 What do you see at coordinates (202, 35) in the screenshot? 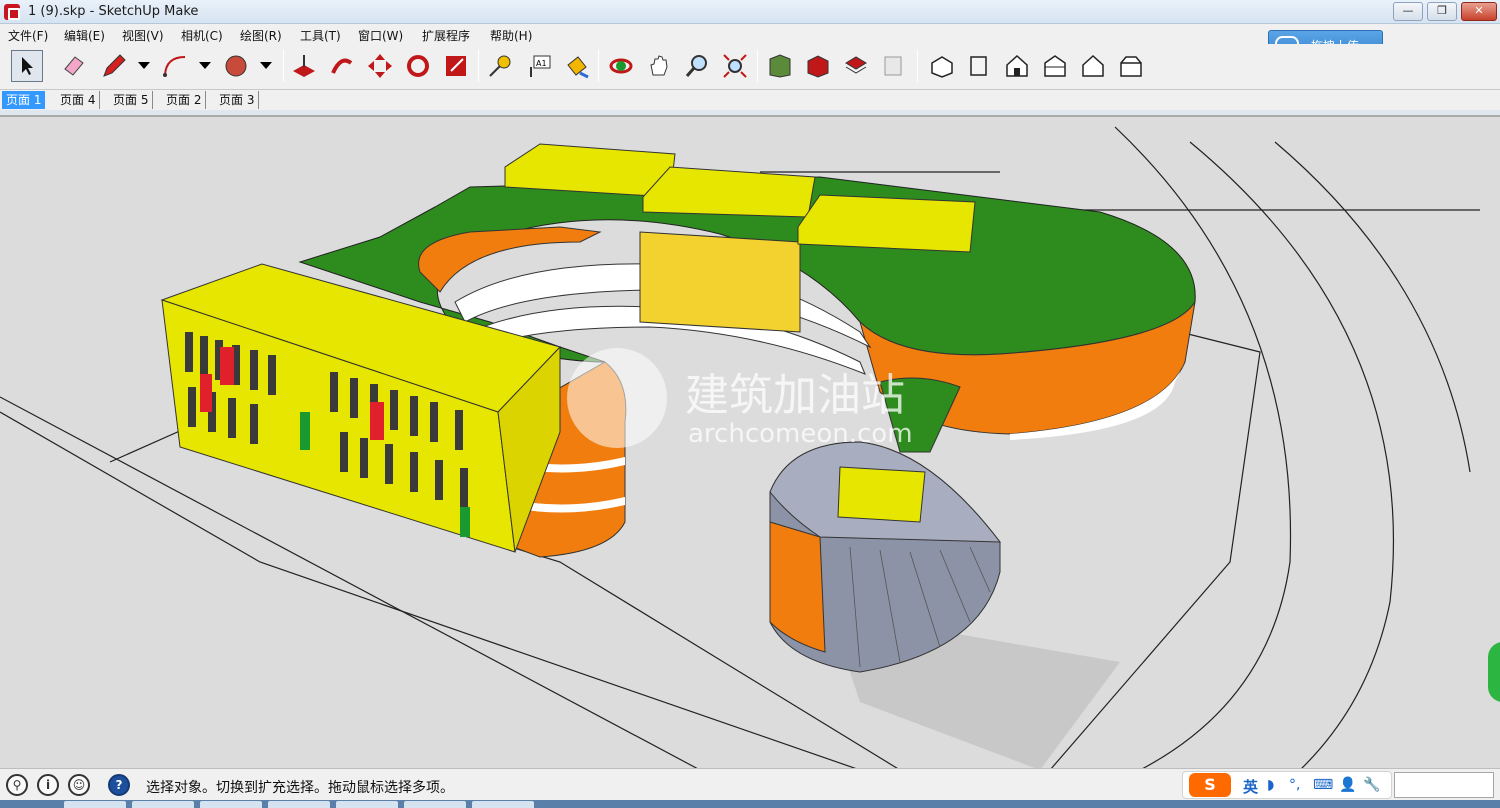
I see `menu-camera: 相机(C)` at bounding box center [202, 35].